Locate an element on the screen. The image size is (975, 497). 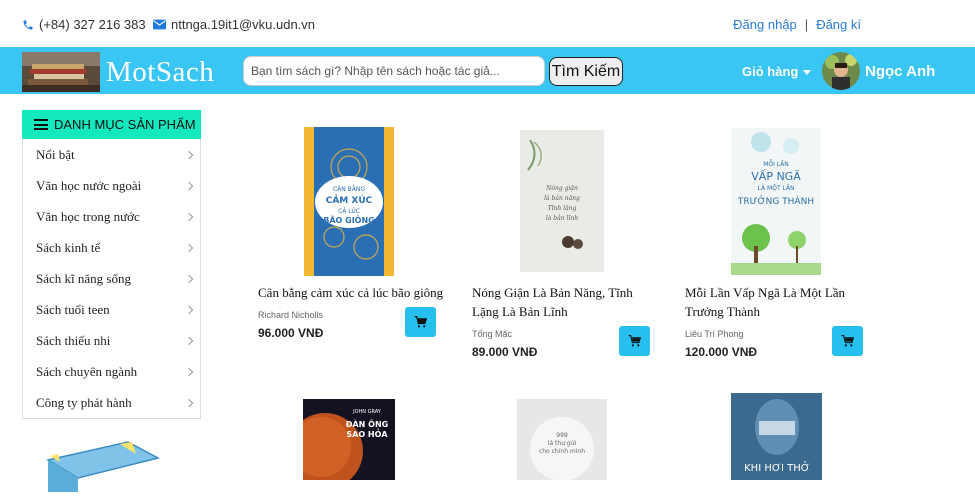
product-author: Liêu Trí Phong is located at coordinates (714, 334).